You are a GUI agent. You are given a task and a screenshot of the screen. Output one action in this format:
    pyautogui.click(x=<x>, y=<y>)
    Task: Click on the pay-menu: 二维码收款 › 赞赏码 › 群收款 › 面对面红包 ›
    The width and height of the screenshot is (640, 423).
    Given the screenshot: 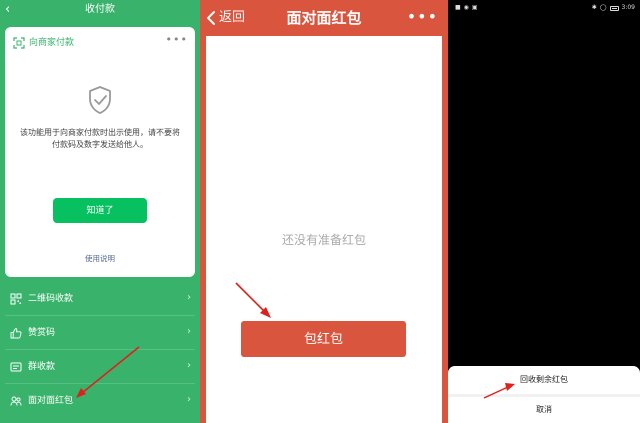 What is the action you would take?
    pyautogui.click(x=100, y=350)
    